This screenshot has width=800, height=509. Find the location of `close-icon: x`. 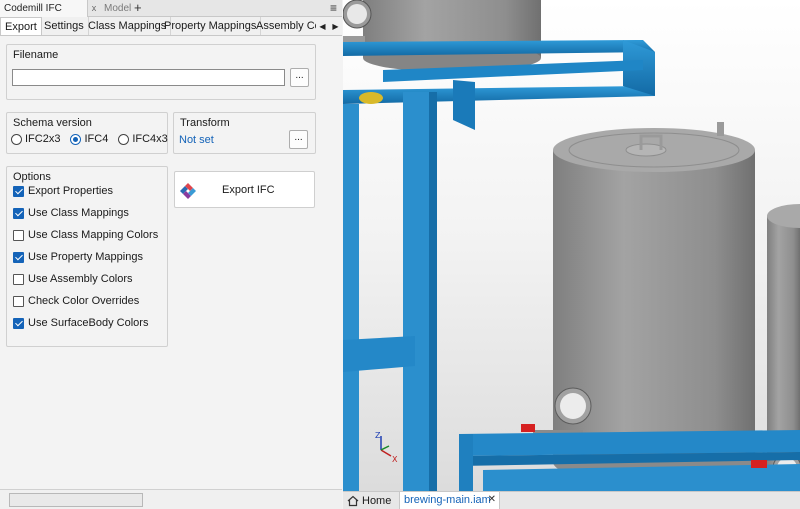

close-icon: x is located at coordinates (94, 8).